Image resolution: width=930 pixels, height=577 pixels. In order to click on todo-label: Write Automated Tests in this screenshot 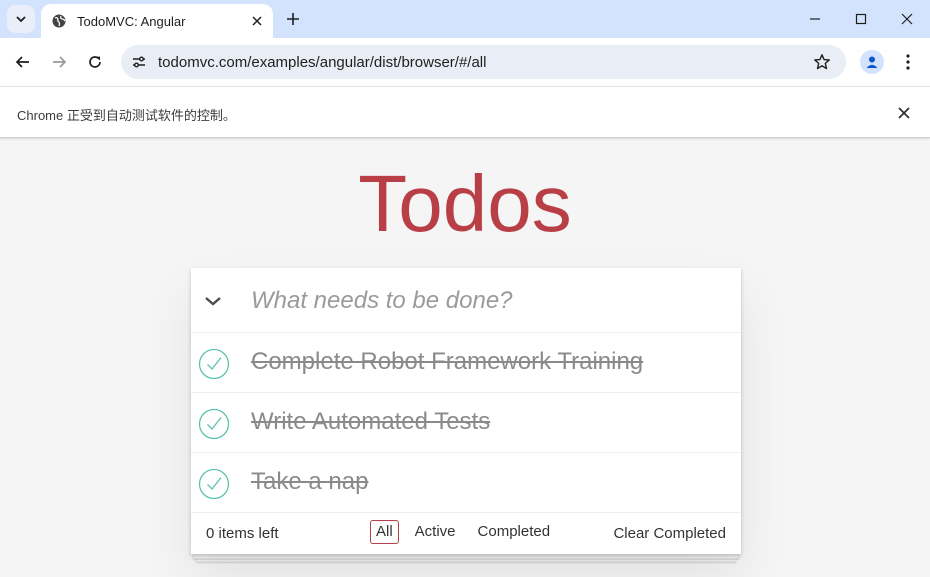, I will do `click(370, 422)`.